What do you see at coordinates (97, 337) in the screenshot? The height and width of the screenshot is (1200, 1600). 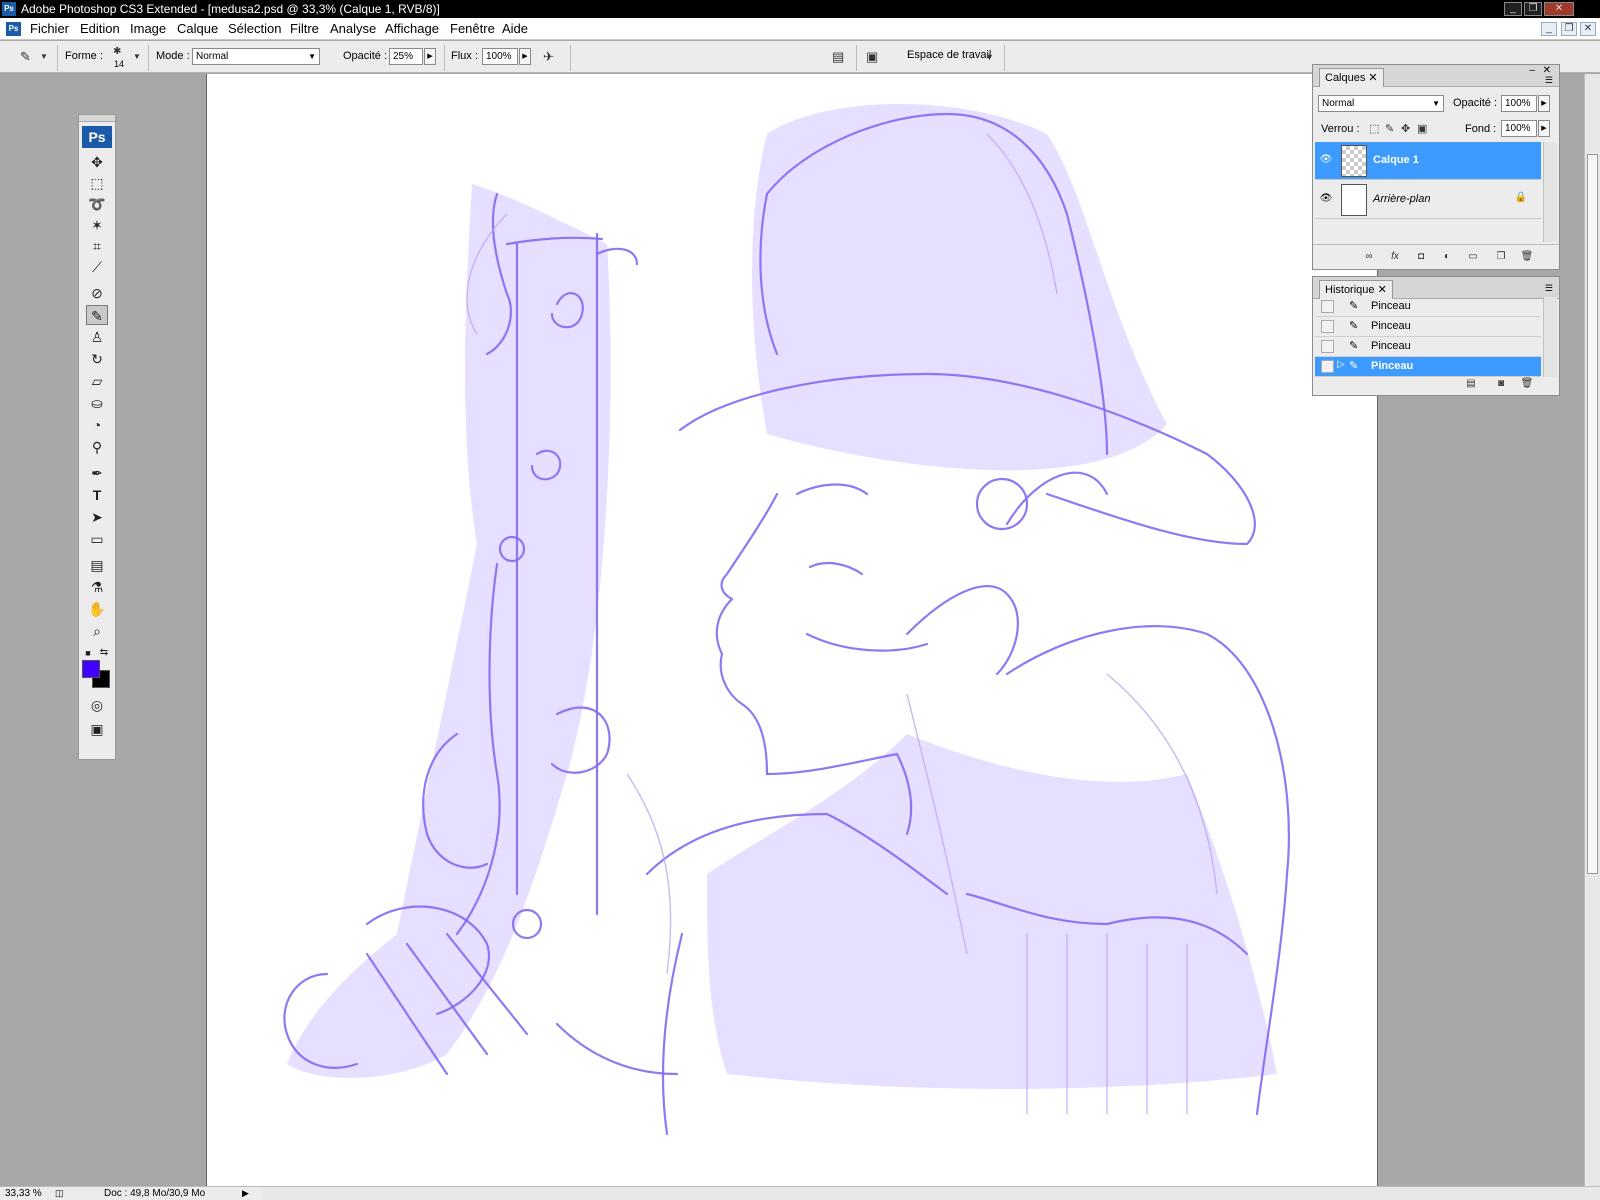 I see `clone-stamp-icon: ♙` at bounding box center [97, 337].